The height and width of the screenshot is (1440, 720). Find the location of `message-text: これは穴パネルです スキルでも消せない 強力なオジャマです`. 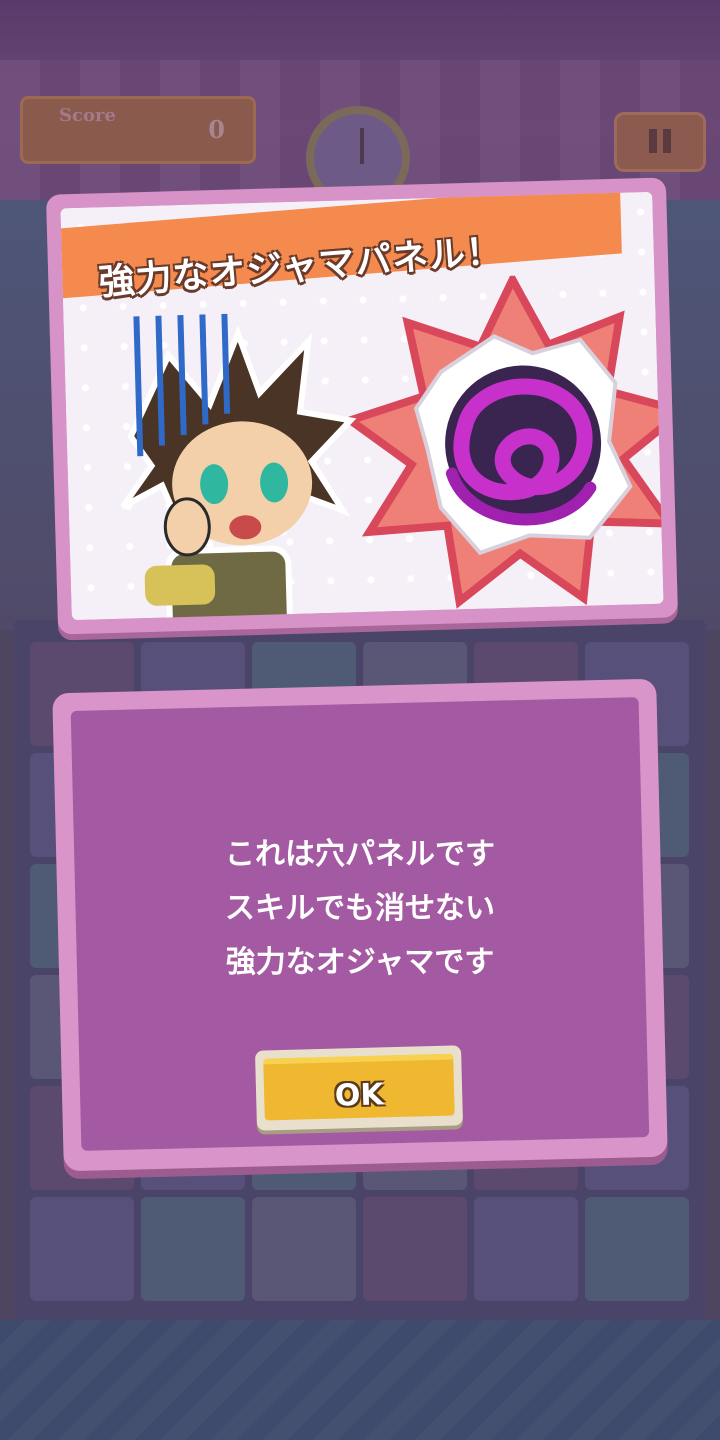

message-text: これは穴パネルです スキルでも消せない 強力なオジャマです is located at coordinates (360, 909).